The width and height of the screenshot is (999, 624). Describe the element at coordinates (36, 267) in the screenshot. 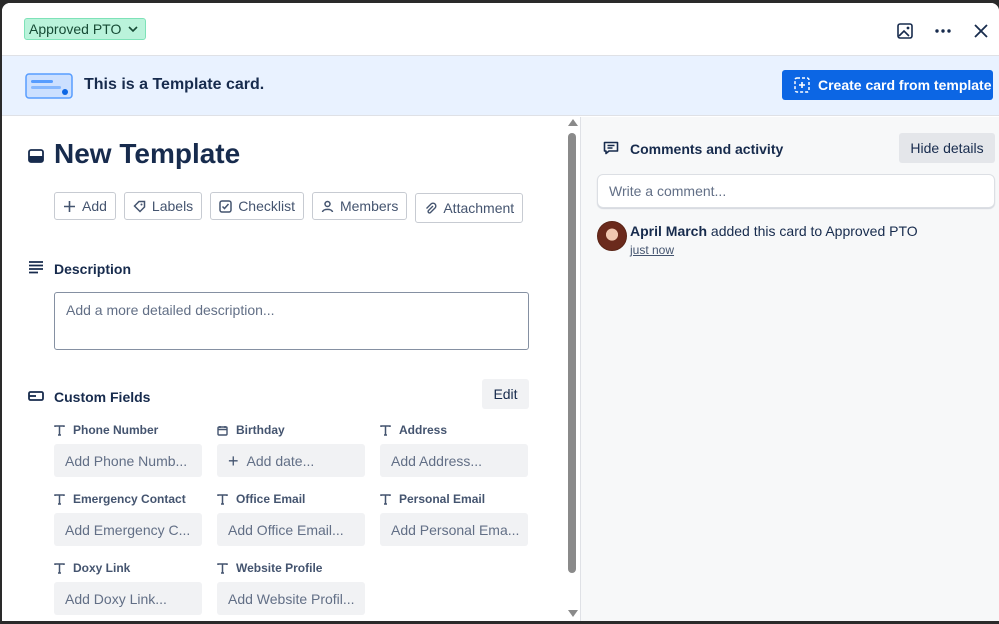

I see `description-icon` at that location.